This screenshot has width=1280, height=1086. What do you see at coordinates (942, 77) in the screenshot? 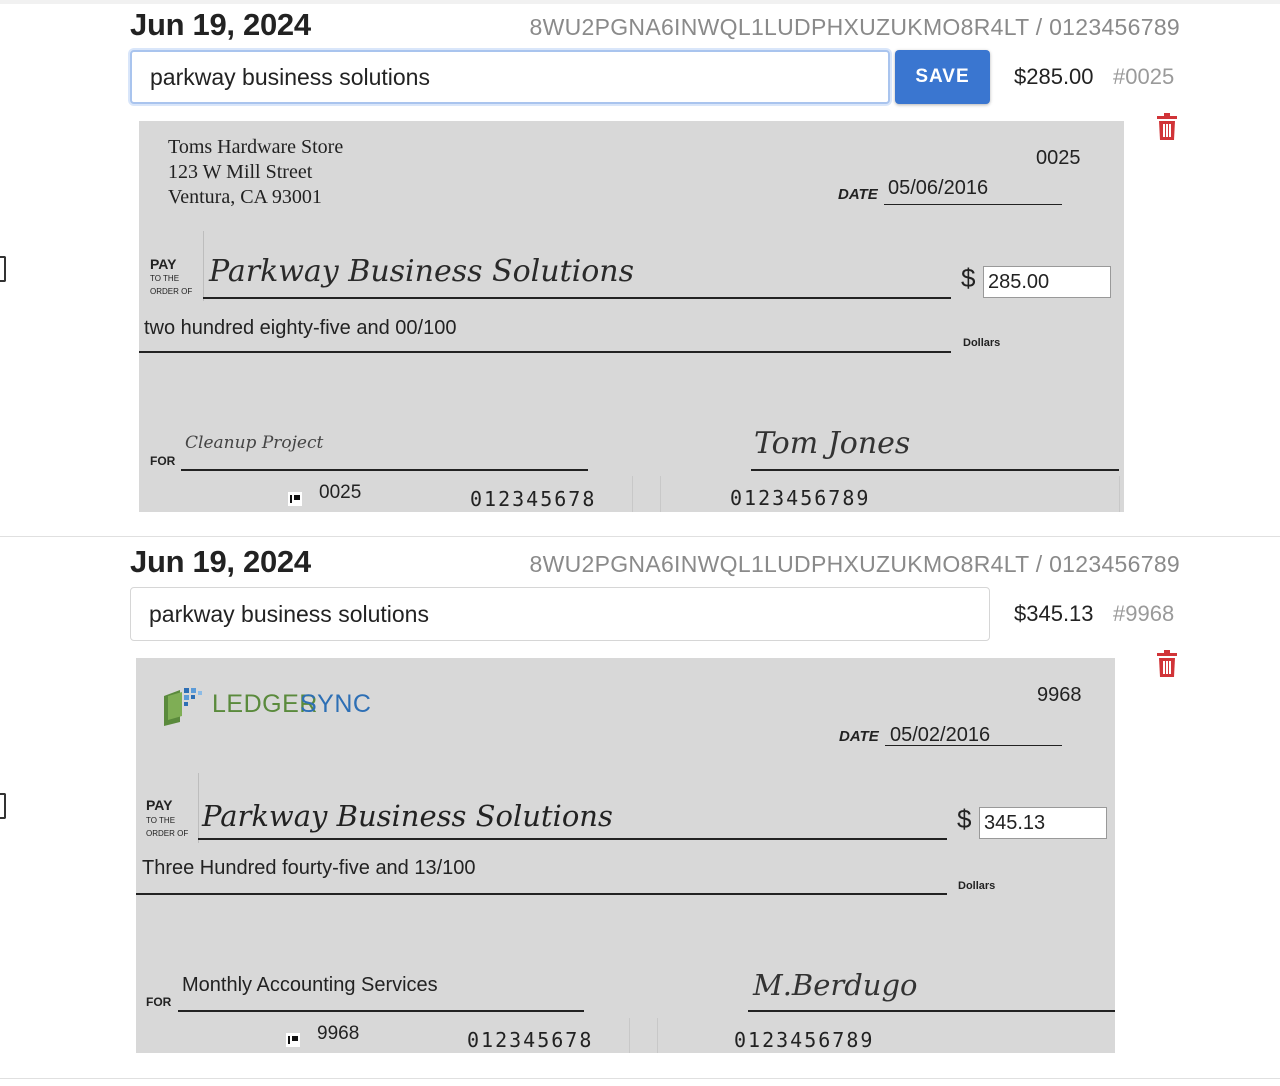
I see `save-button: SAVE` at bounding box center [942, 77].